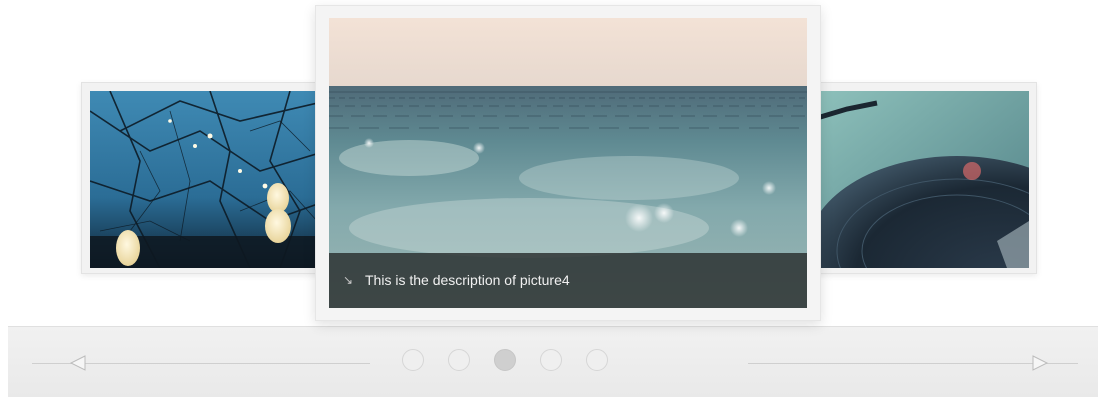 Image resolution: width=1102 pixels, height=398 pixels. I want to click on pagination-dots, so click(505, 360).